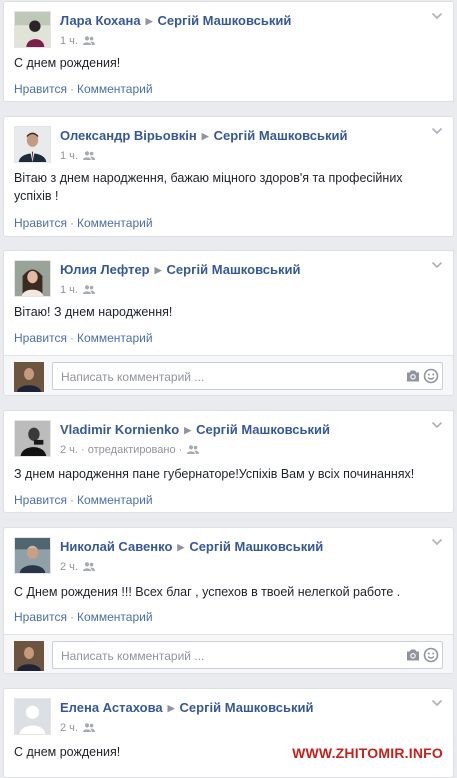 This screenshot has height=778, width=457. Describe the element at coordinates (128, 135) in the screenshot. I see `author-name: Олександр Вірьовкін` at that location.